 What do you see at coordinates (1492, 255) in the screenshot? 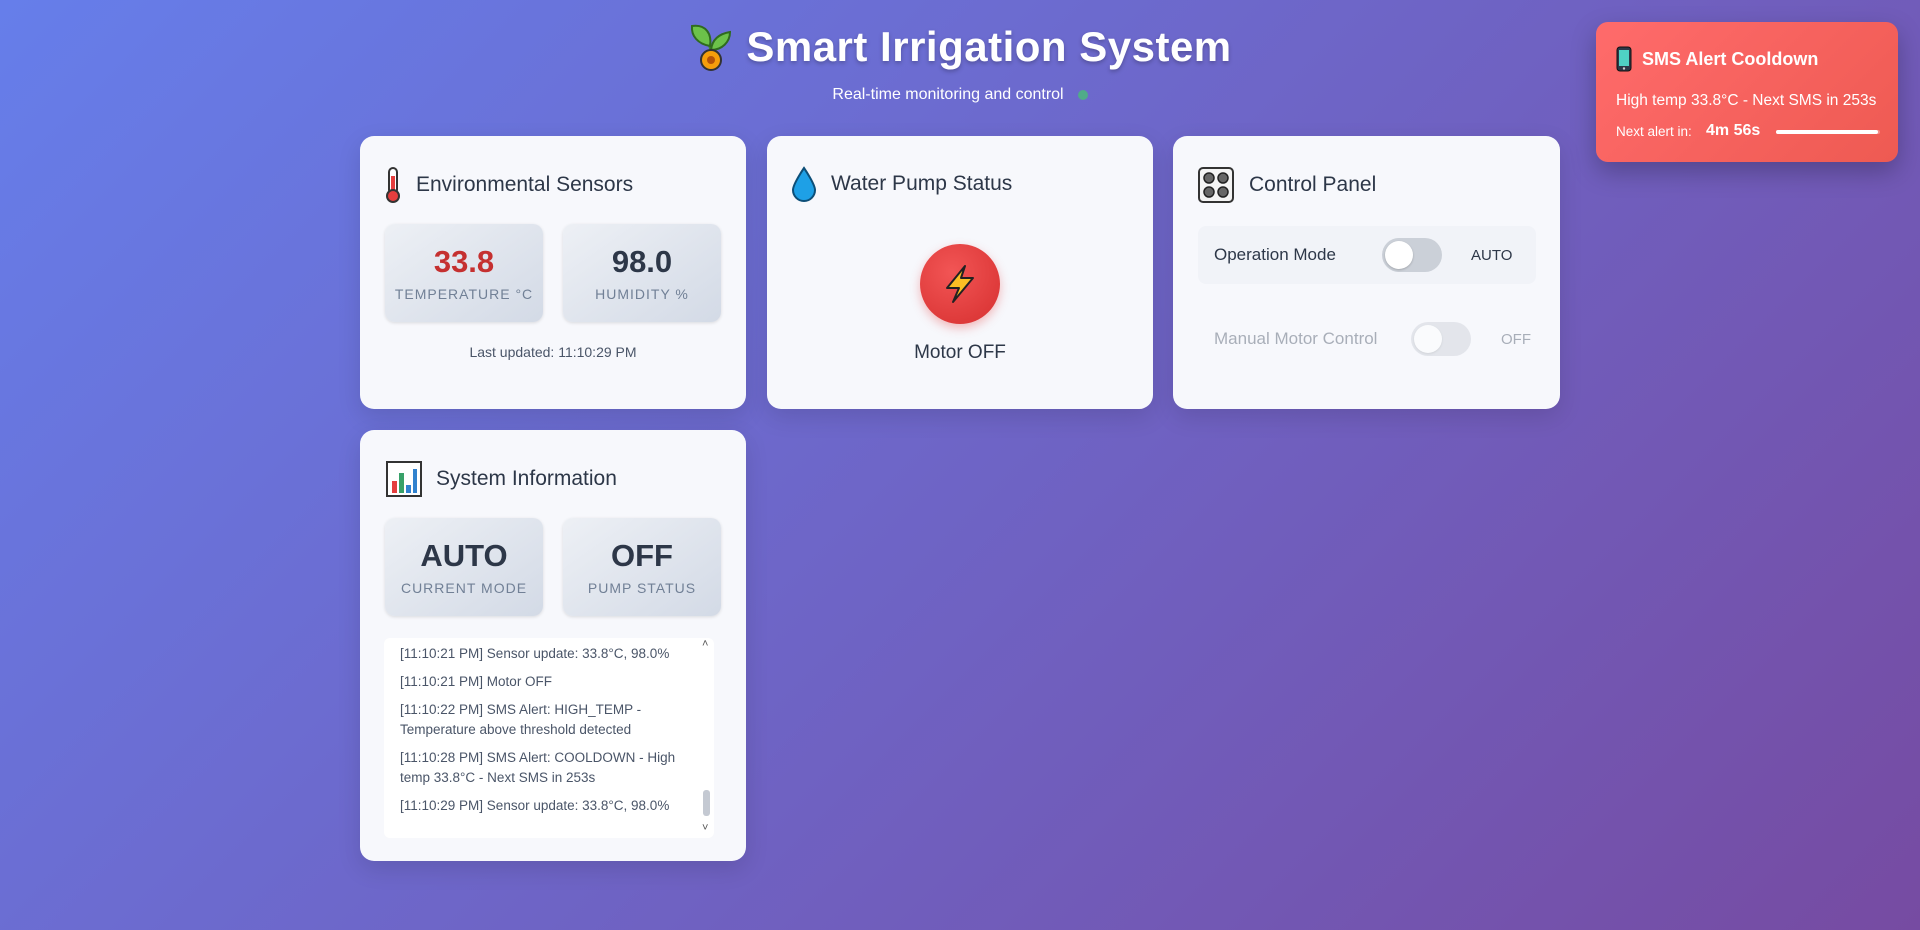
I see `operation-mode-value: AUTO` at bounding box center [1492, 255].